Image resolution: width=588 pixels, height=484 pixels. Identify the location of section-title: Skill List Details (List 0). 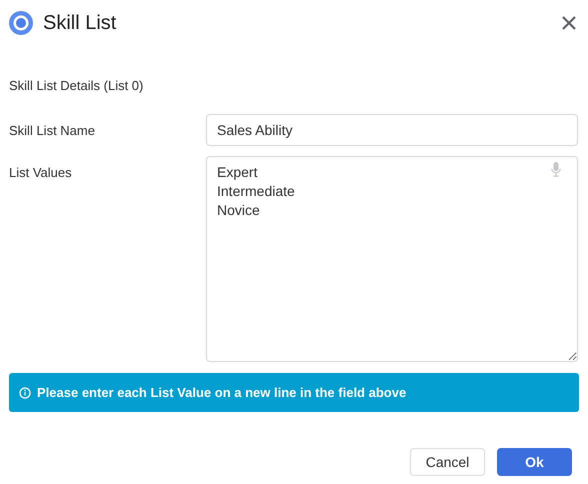
(76, 86).